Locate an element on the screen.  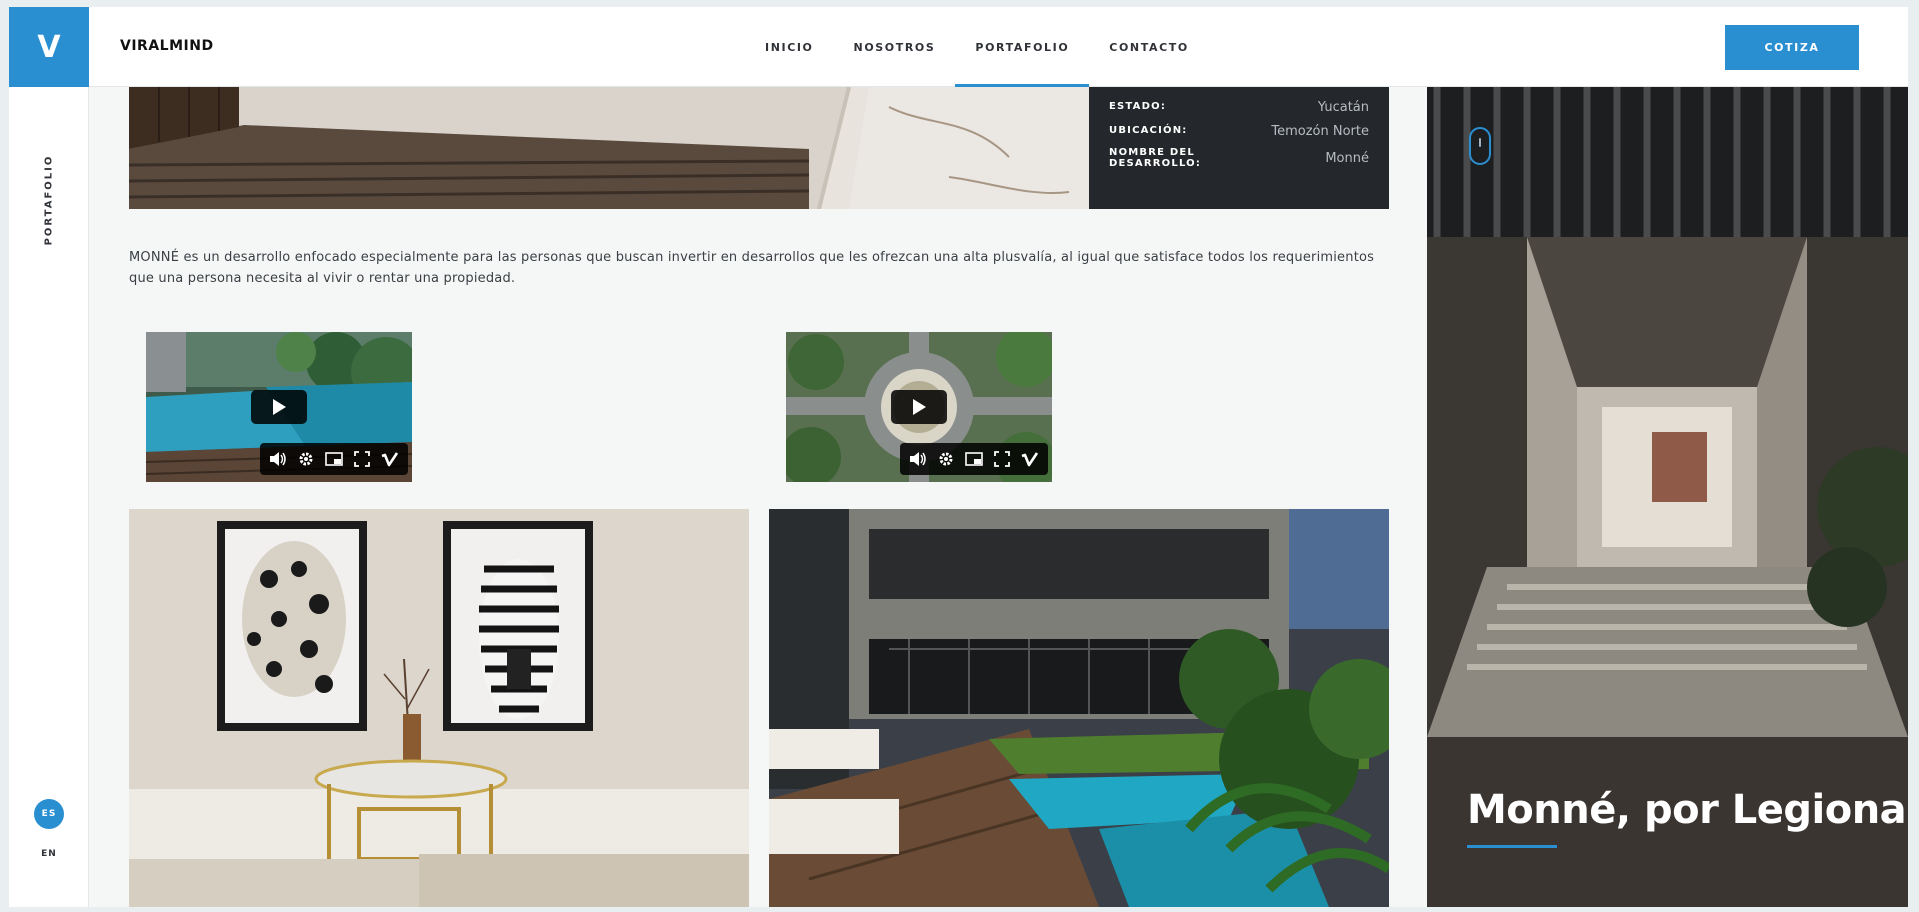
video-player-aerial is located at coordinates (919, 407).